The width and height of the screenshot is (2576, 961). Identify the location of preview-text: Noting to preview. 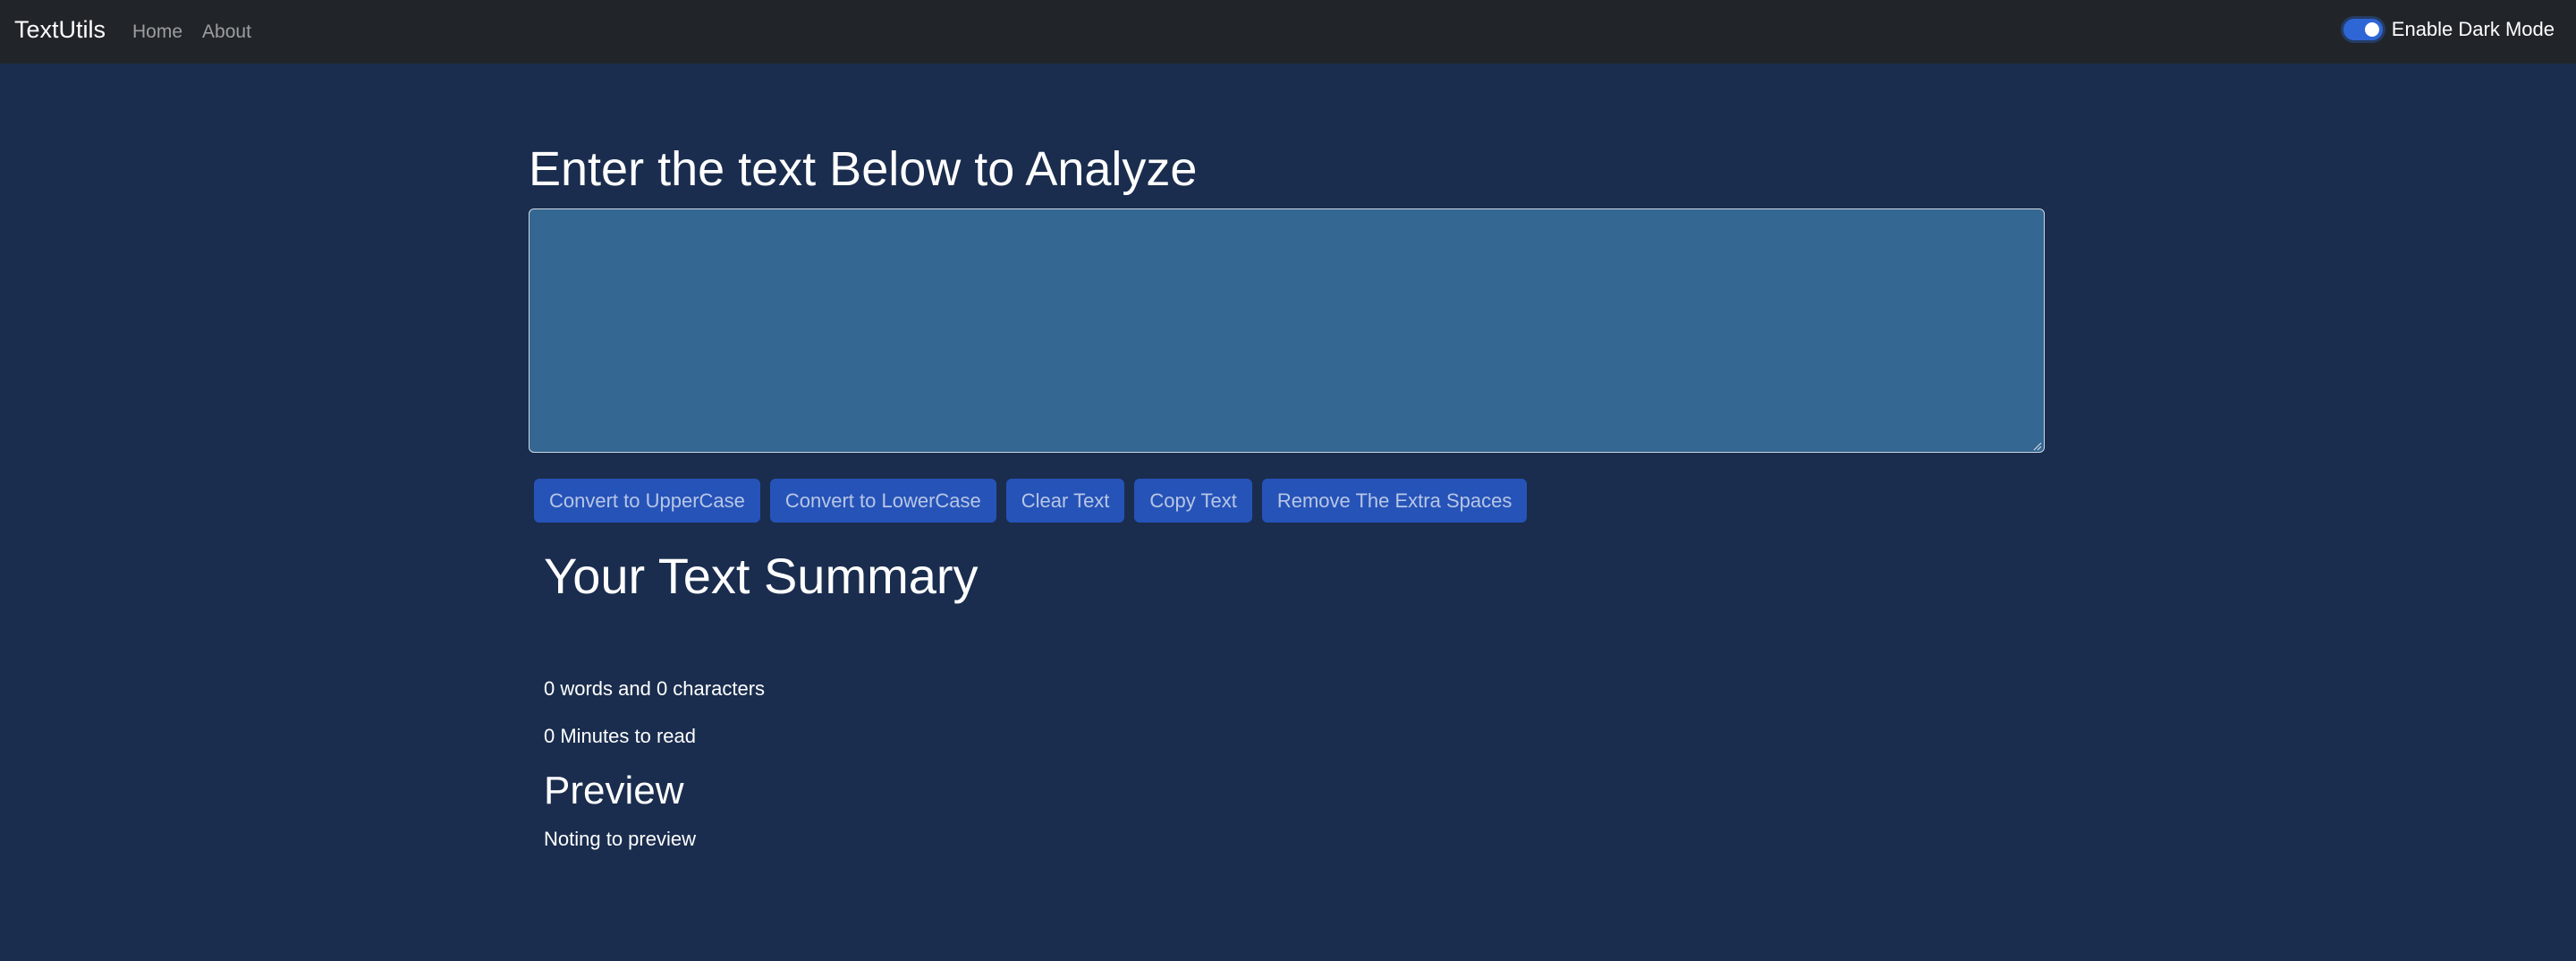
(620, 839).